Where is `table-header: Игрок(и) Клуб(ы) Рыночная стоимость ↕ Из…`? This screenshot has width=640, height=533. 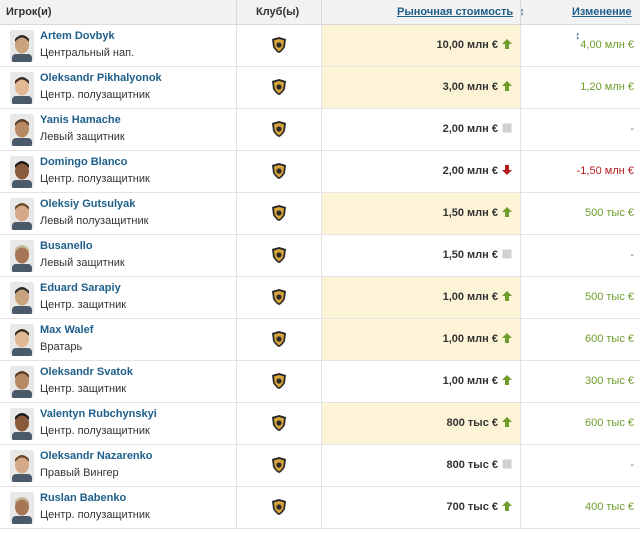
table-header: Игрок(и) Клуб(ы) Рыночная стоимость ↕ Из… is located at coordinates (320, 21).